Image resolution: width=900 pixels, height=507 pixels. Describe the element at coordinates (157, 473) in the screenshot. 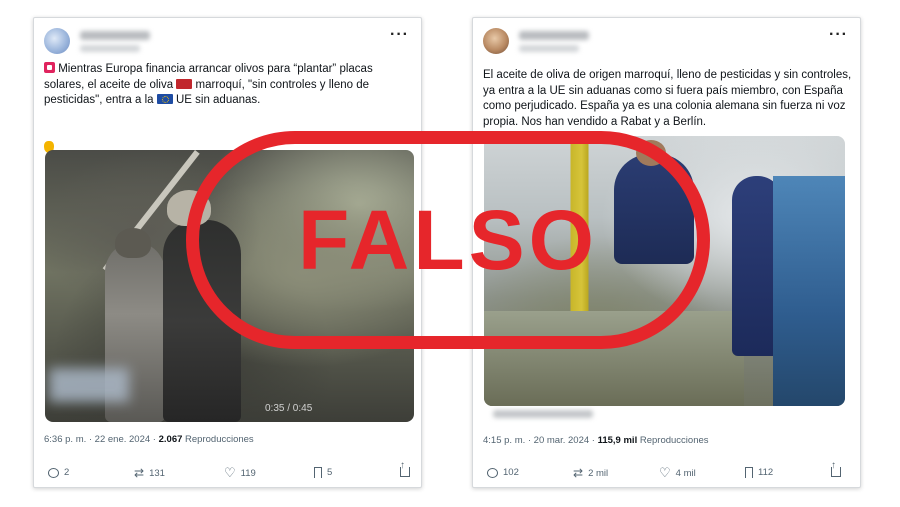

I see `repost-count: 131` at that location.